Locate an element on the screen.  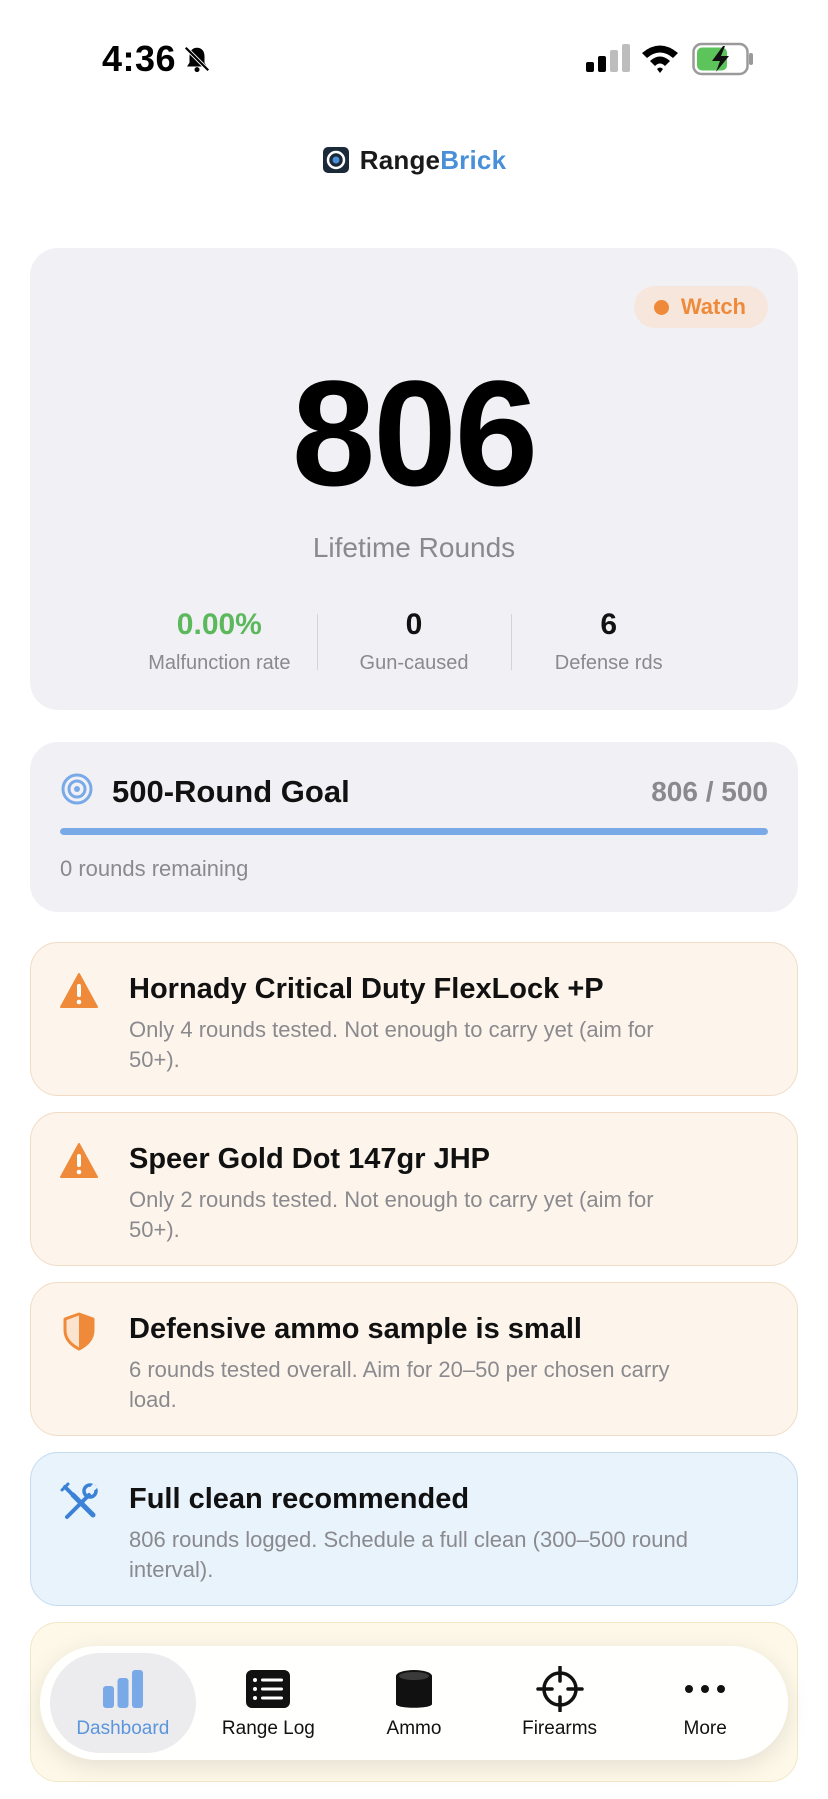
shield-icon is located at coordinates (79, 1331).